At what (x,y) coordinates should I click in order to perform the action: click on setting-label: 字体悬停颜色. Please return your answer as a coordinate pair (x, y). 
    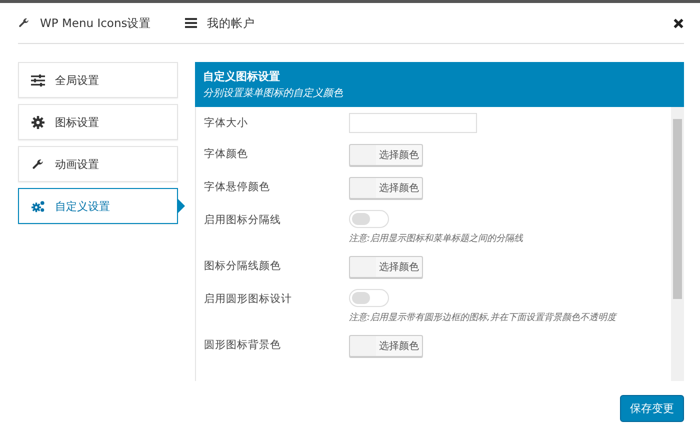
    Looking at the image, I should click on (237, 187).